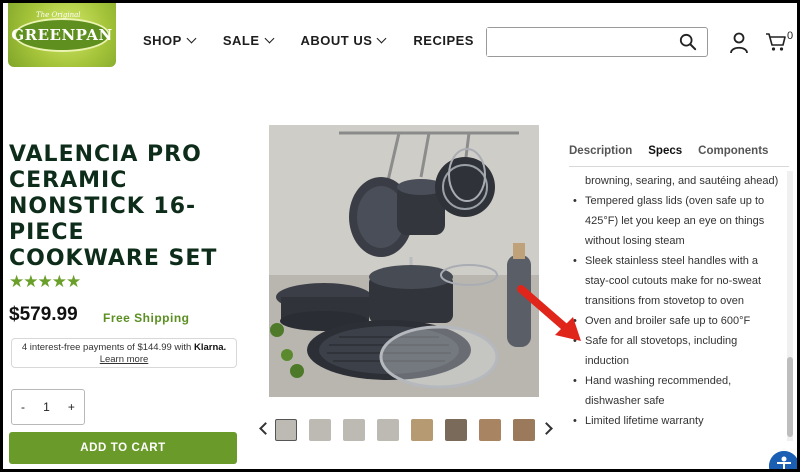  Describe the element at coordinates (546, 428) in the screenshot. I see `chevron-right-icon` at that location.